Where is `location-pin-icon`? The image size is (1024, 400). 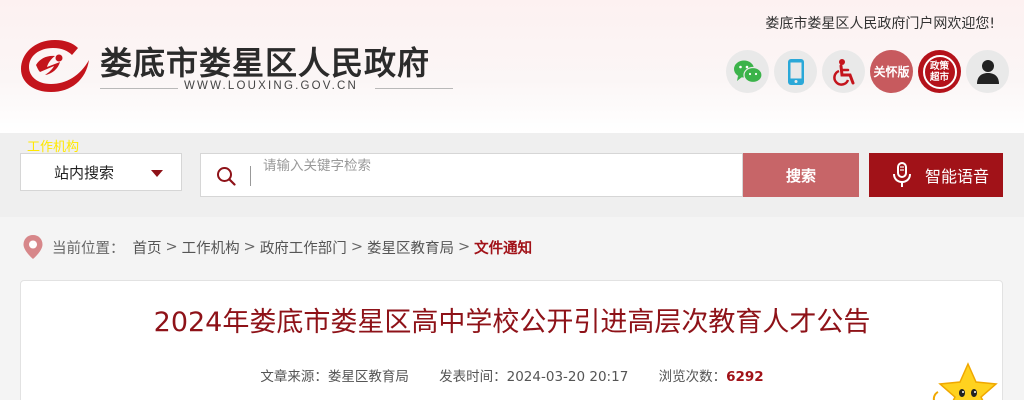
location-pin-icon is located at coordinates (33, 247).